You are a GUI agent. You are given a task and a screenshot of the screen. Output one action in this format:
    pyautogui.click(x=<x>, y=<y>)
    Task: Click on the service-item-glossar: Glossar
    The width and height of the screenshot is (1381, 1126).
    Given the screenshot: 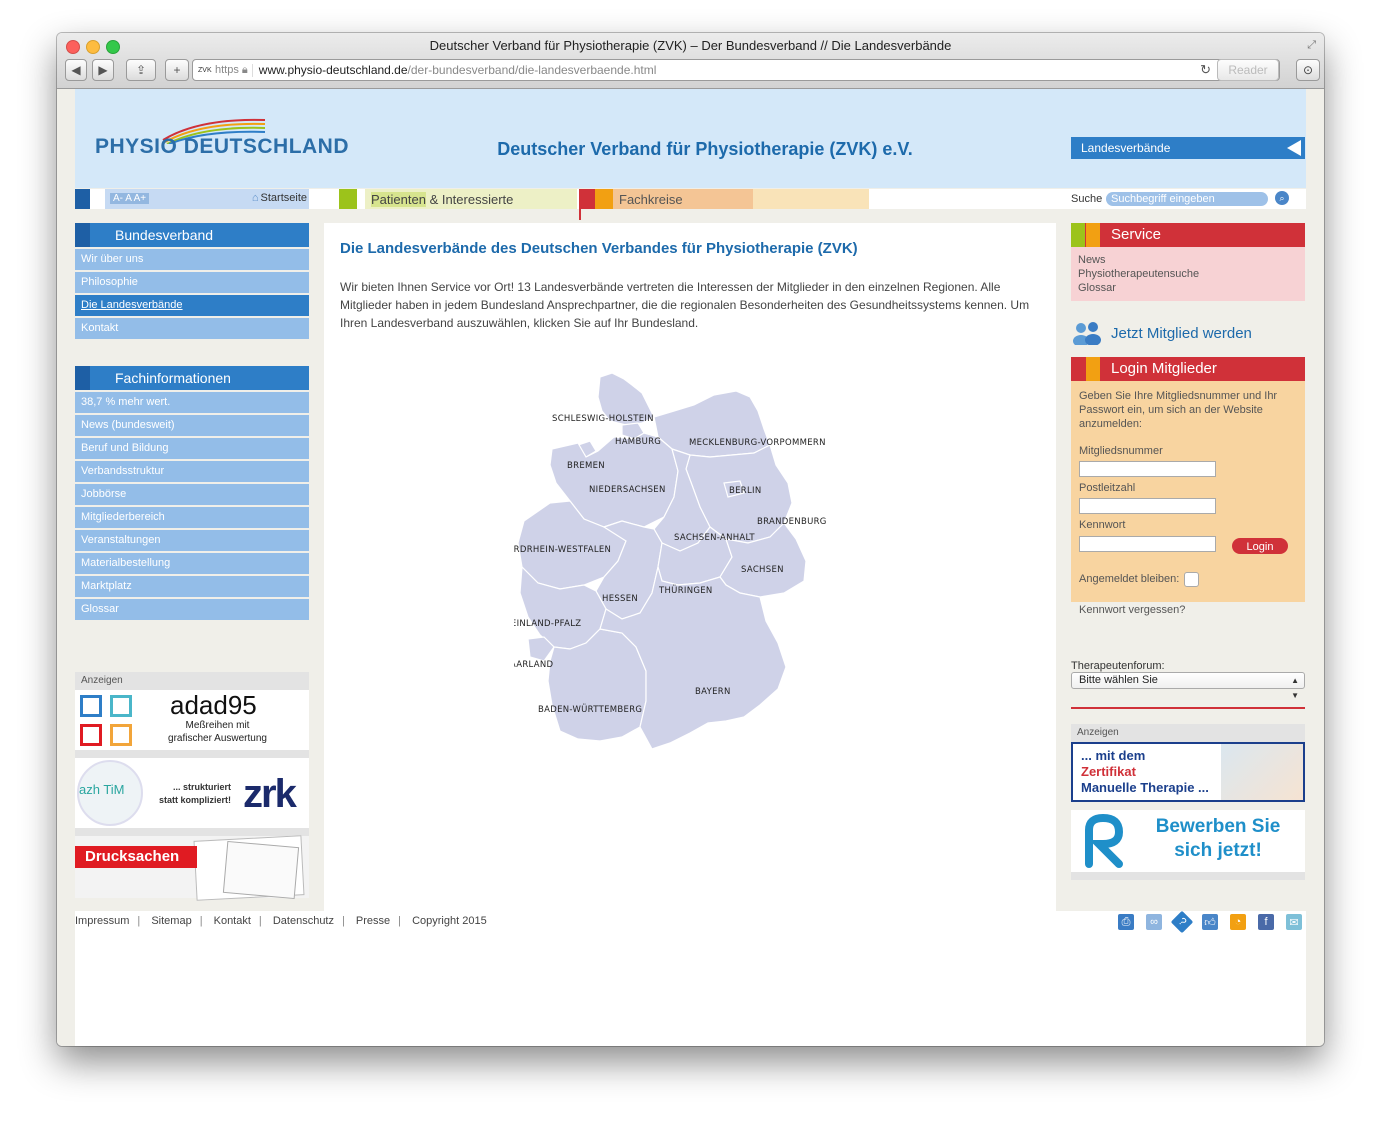 What is the action you would take?
    pyautogui.click(x=1188, y=288)
    